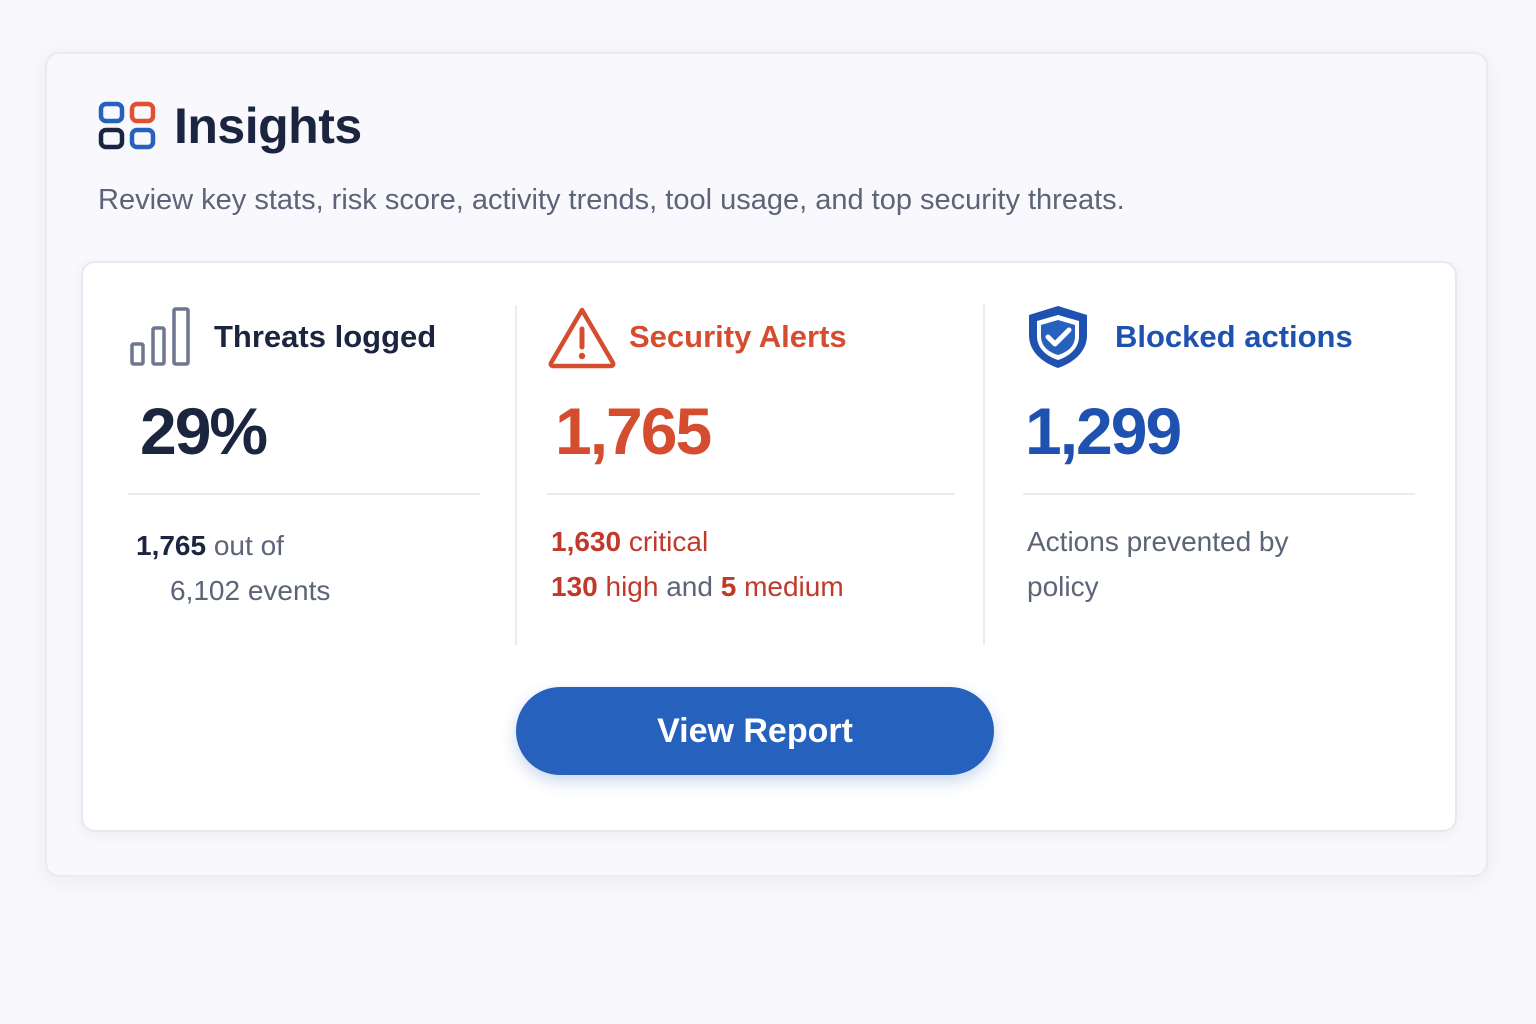  What do you see at coordinates (668, 541) in the screenshot?
I see `alerts-critical-label: critical` at bounding box center [668, 541].